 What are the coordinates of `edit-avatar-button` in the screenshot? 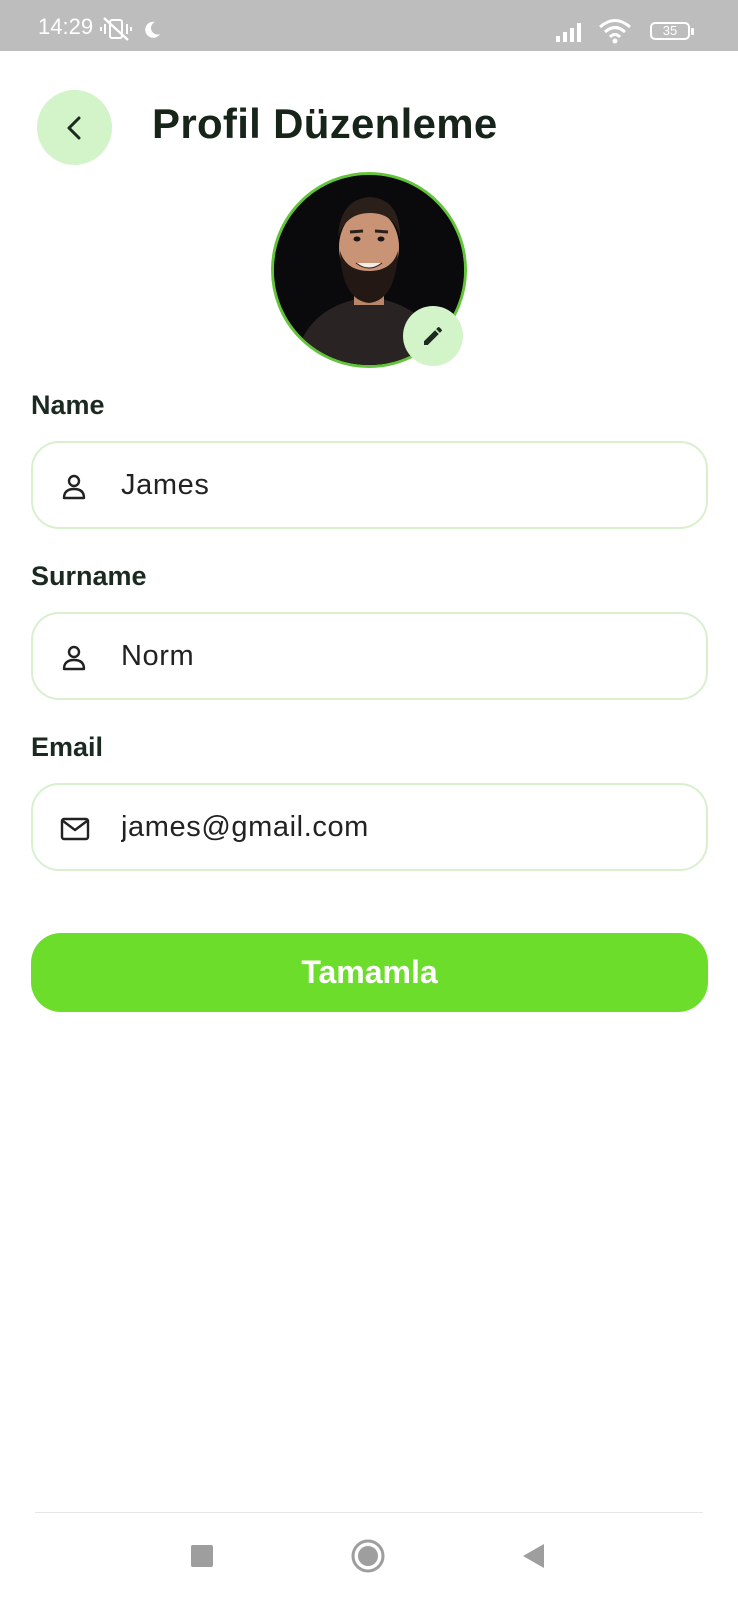 It's located at (433, 336).